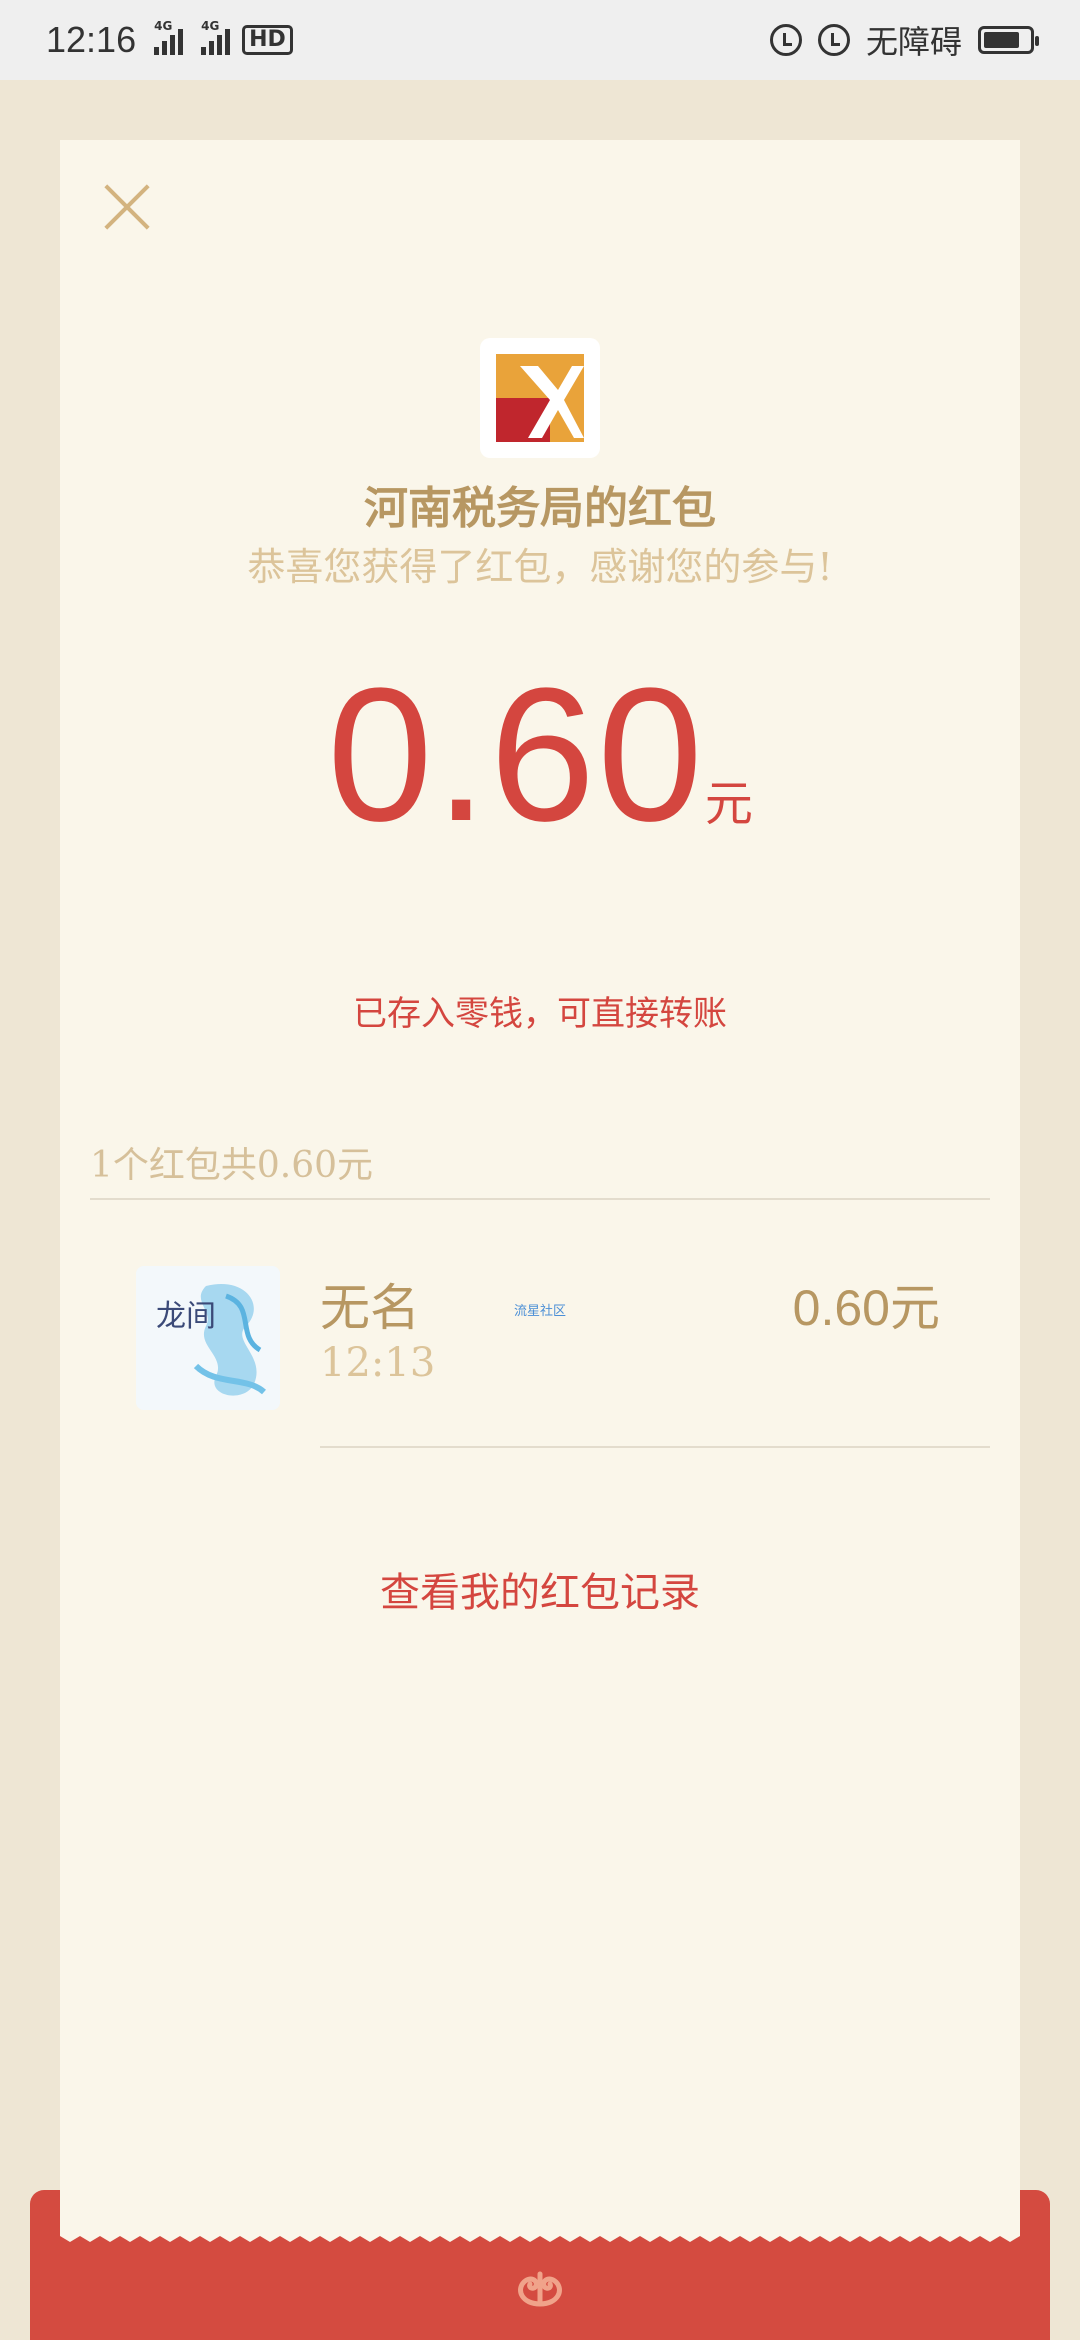 Image resolution: width=1080 pixels, height=2340 pixels. What do you see at coordinates (1008, 40) in the screenshot?
I see `battery-icon` at bounding box center [1008, 40].